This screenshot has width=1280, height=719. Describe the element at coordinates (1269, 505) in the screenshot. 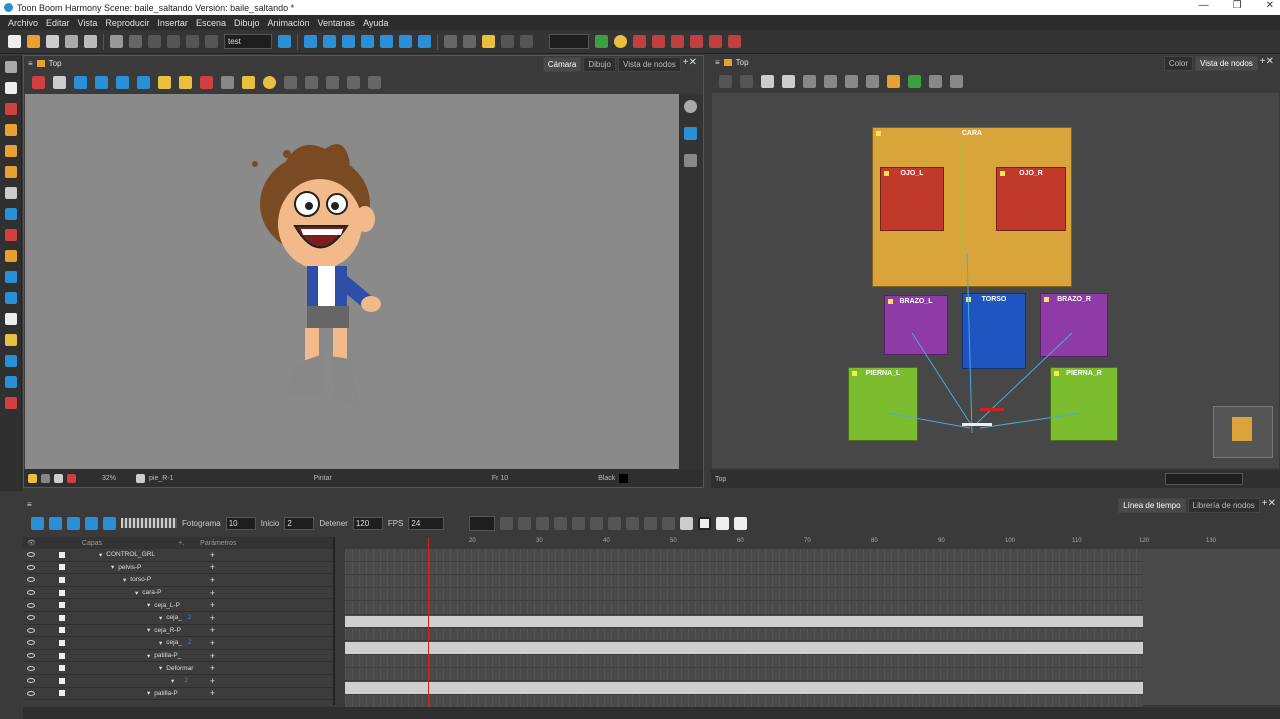

I see `timeline-add-tab-icon: +✕` at that location.